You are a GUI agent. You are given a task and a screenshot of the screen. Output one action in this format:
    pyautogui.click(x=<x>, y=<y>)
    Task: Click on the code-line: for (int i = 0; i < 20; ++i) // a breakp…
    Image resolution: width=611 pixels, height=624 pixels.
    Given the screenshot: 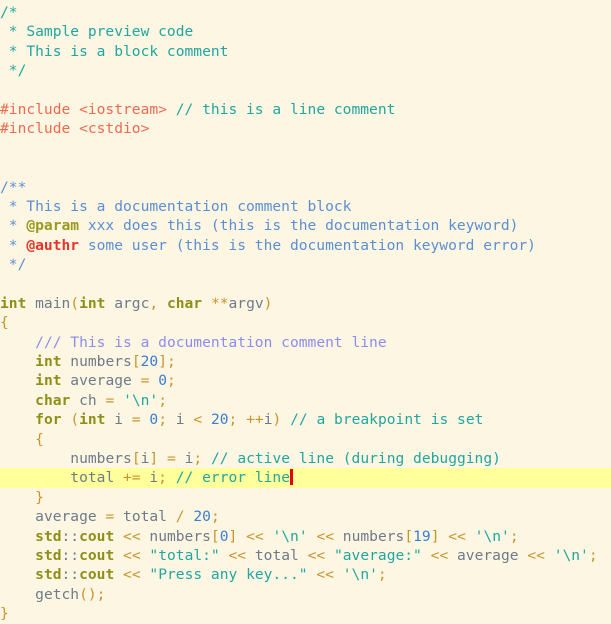 What is the action you would take?
    pyautogui.click(x=305, y=419)
    